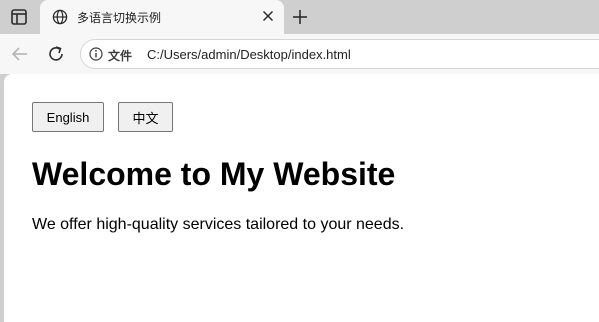  I want to click on address-url: C:/Users/admin/Desktop/index.html, so click(249, 54).